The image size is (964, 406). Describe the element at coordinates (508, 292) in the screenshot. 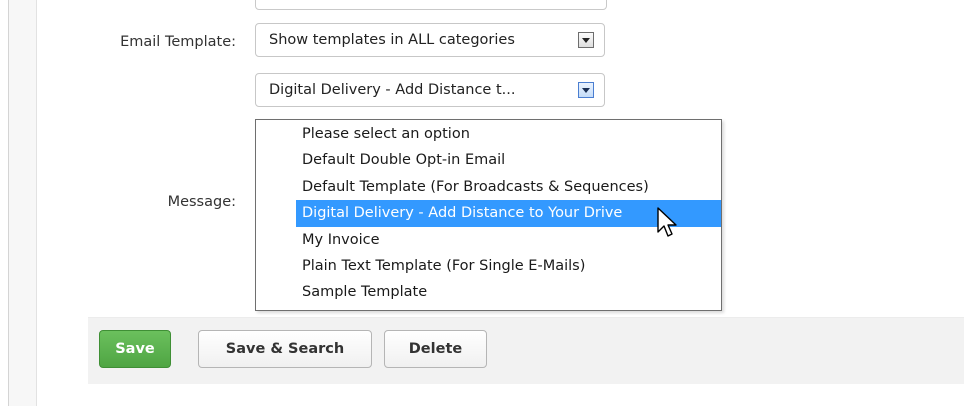

I see `dropdown-option: Sample Template` at that location.